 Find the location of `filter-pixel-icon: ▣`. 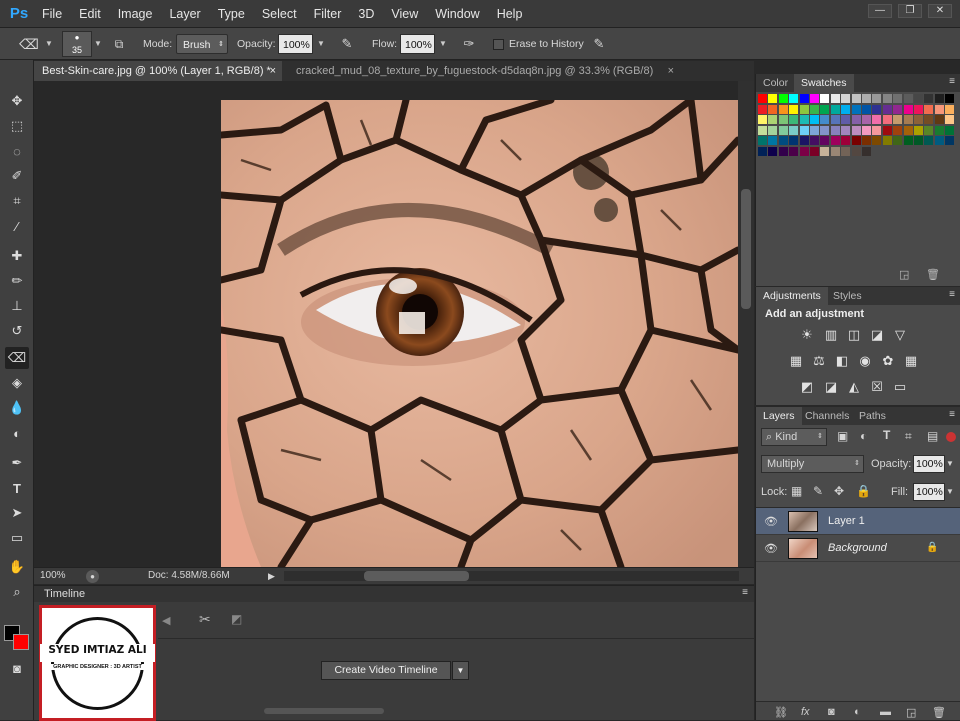

filter-pixel-icon: ▣ is located at coordinates (842, 436).